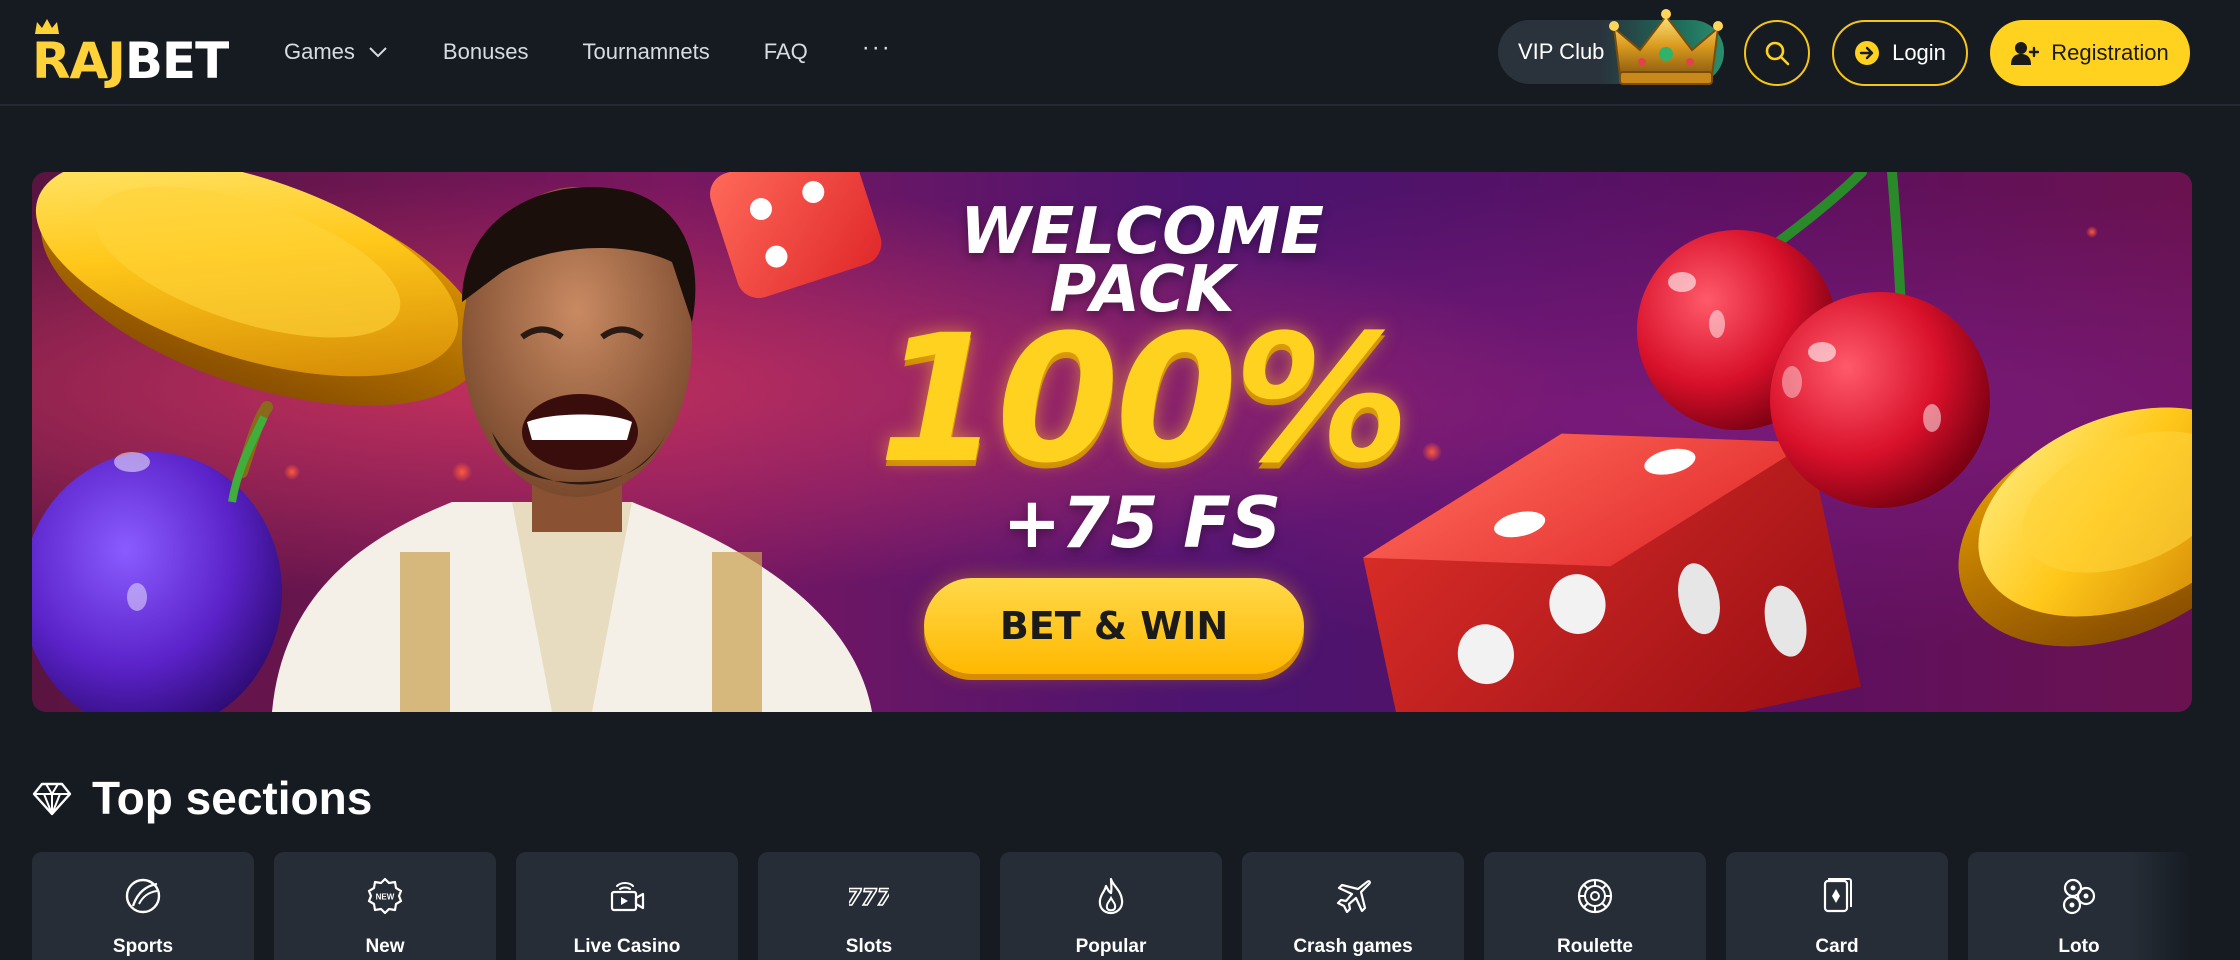 The image size is (2240, 960). I want to click on vip-club-label: VIP Club, so click(1561, 51).